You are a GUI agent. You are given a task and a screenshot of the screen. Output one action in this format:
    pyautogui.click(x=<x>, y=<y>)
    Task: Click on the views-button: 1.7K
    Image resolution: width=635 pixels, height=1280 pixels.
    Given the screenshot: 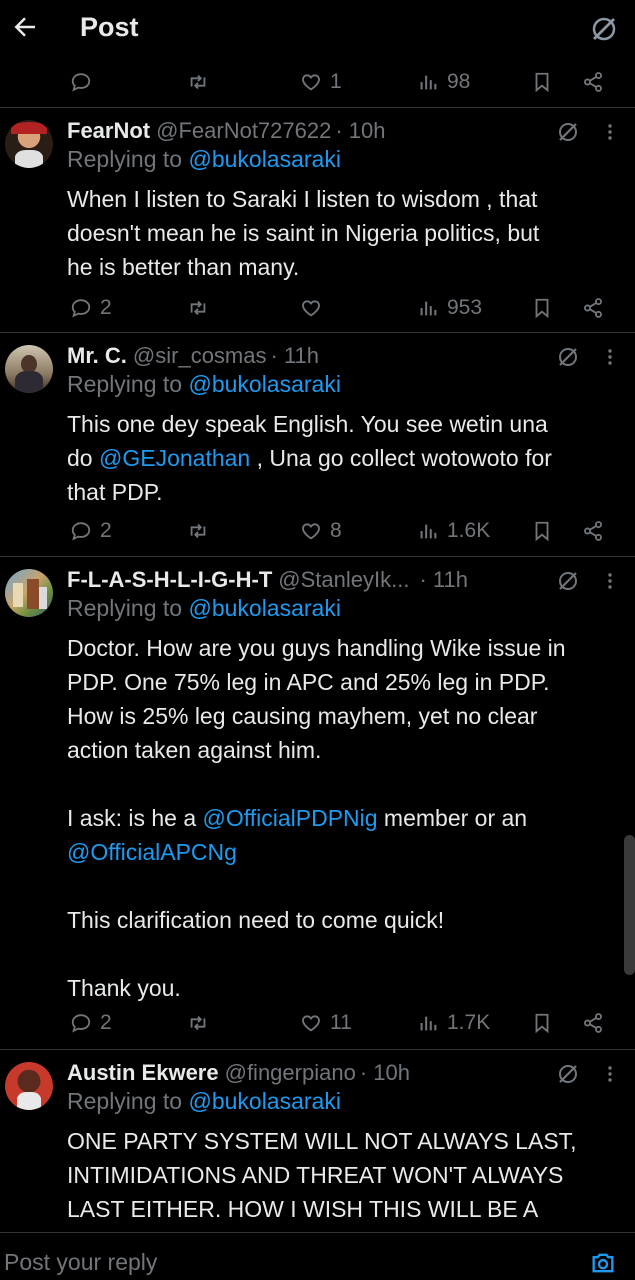 What is the action you would take?
    pyautogui.click(x=453, y=1023)
    